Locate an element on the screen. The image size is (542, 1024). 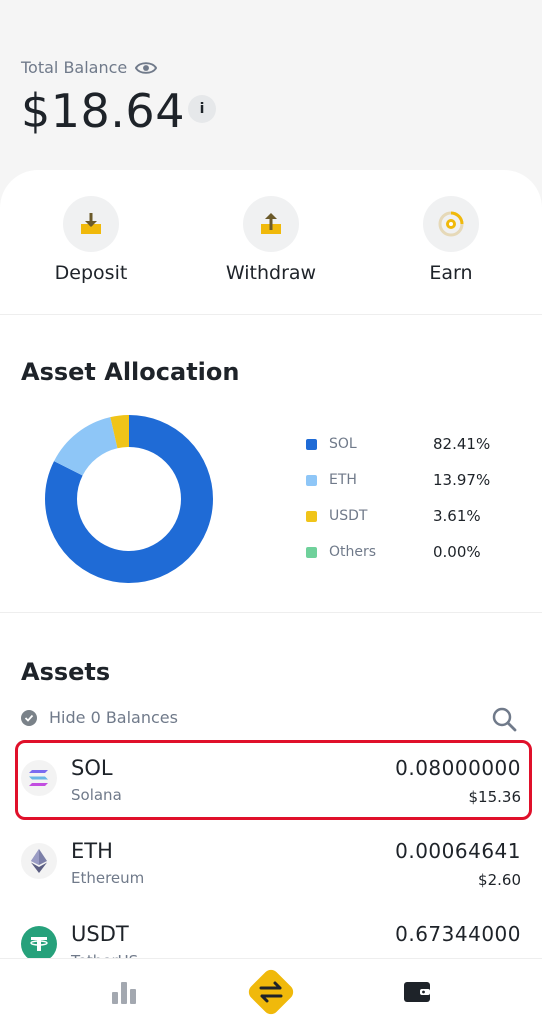
trade-icon is located at coordinates (271, 991).